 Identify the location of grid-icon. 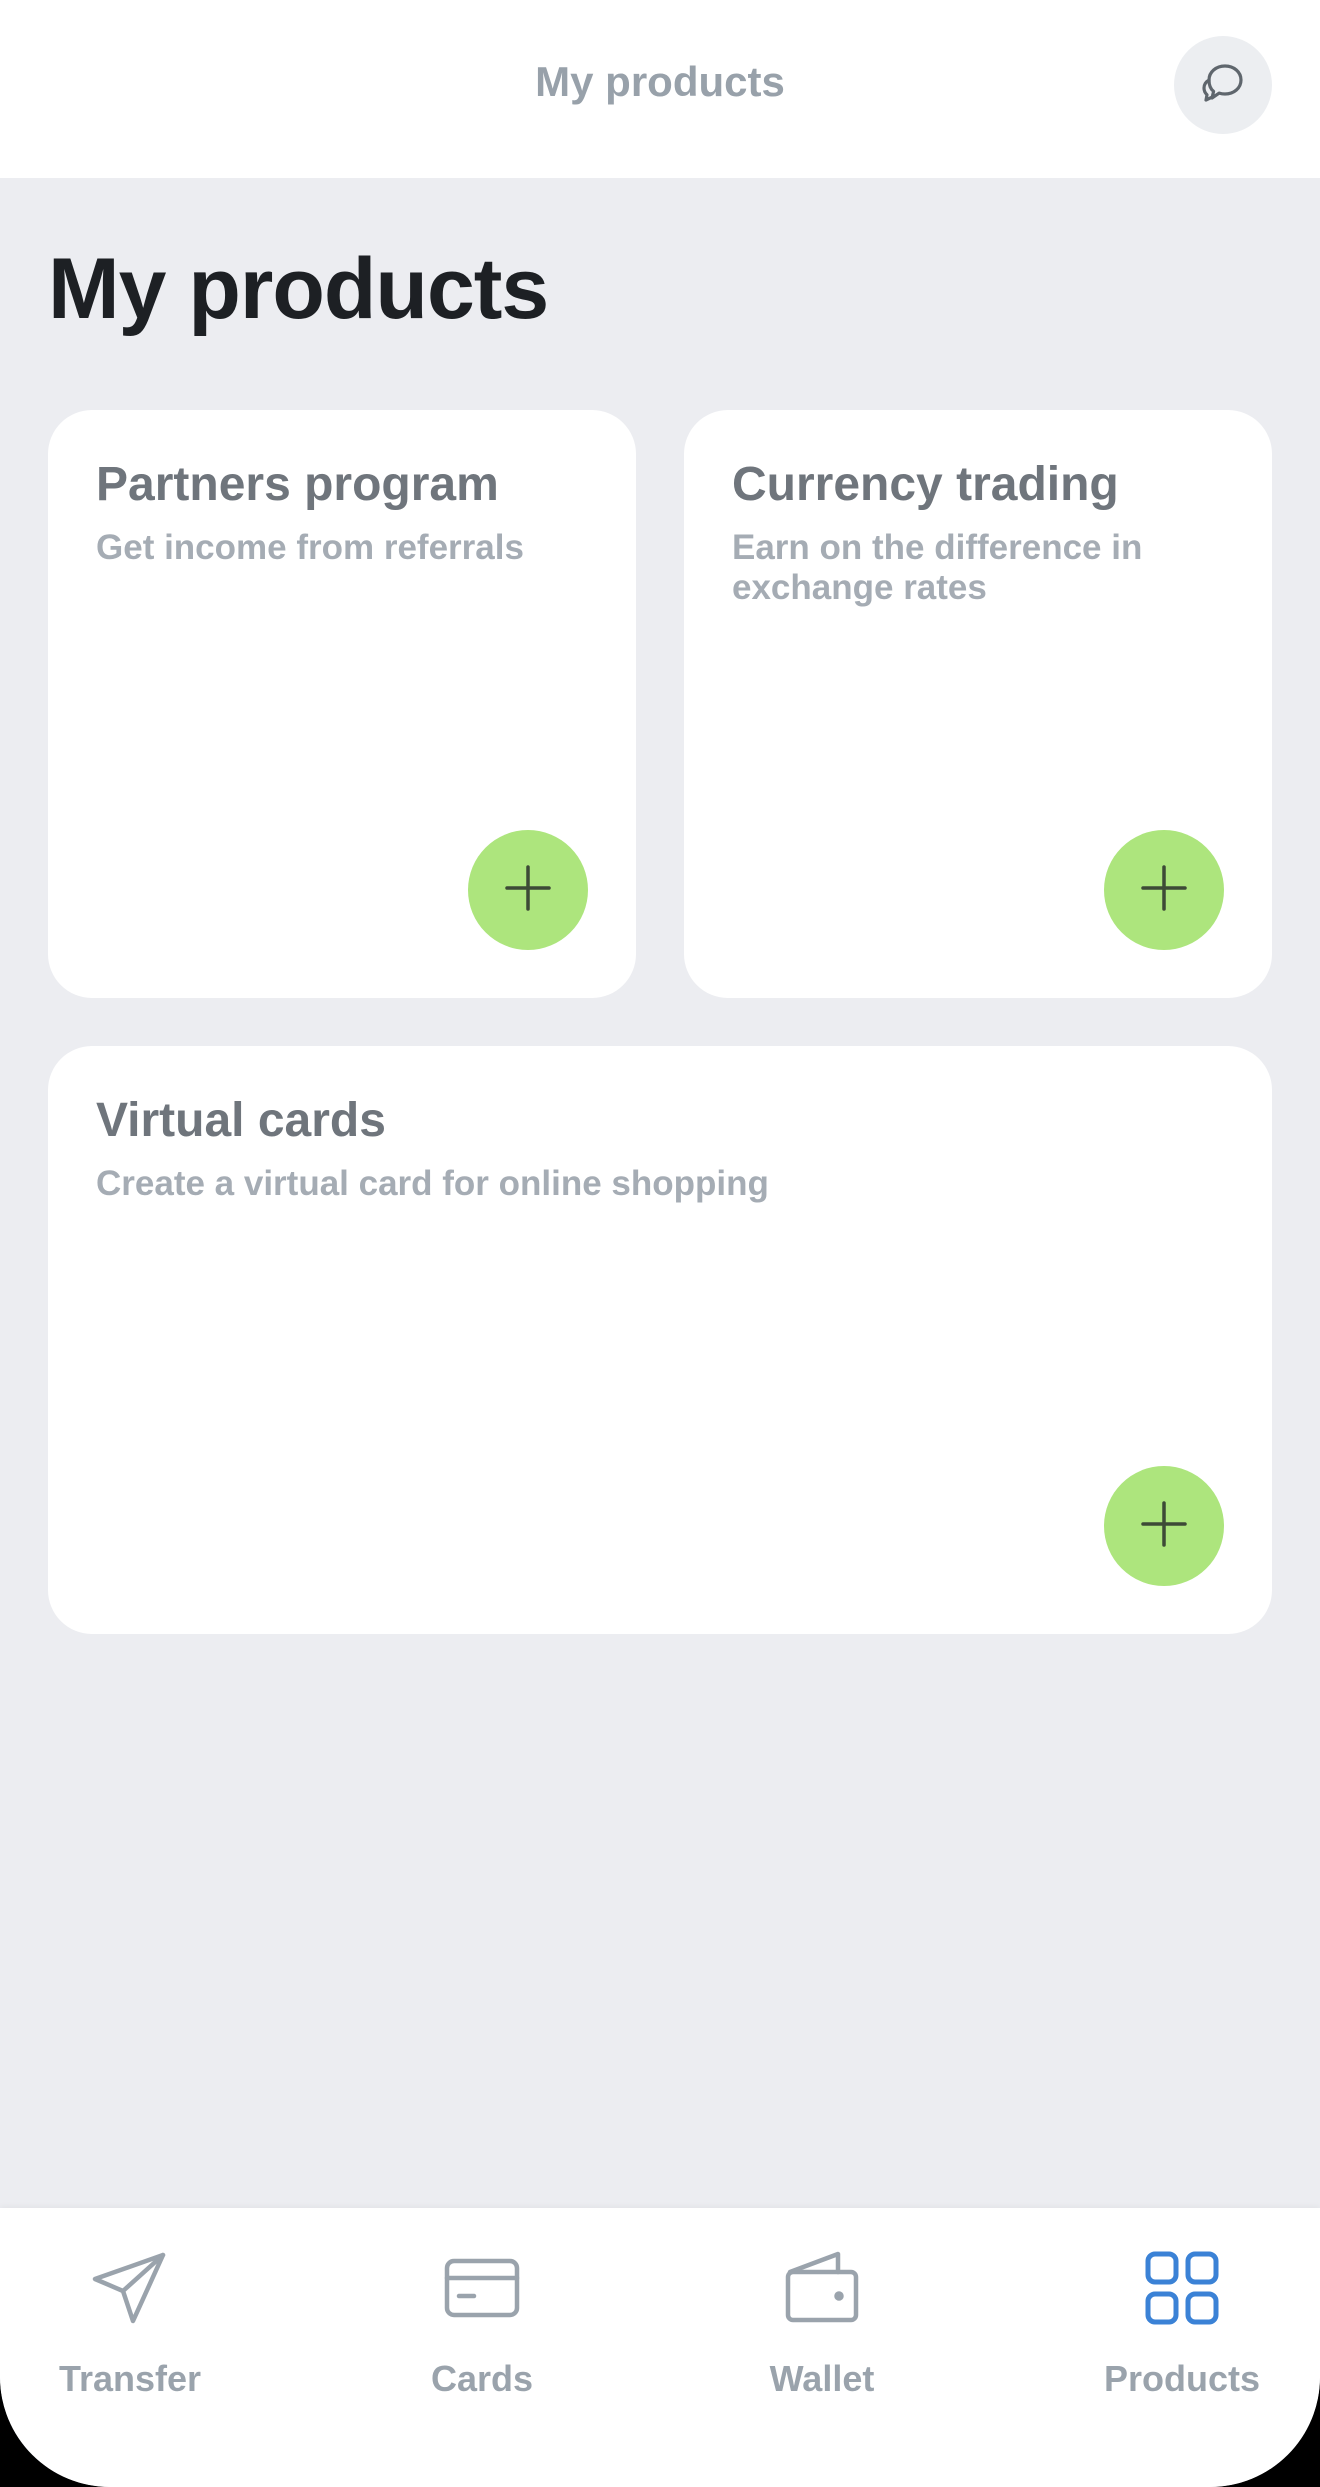
(1182, 2288).